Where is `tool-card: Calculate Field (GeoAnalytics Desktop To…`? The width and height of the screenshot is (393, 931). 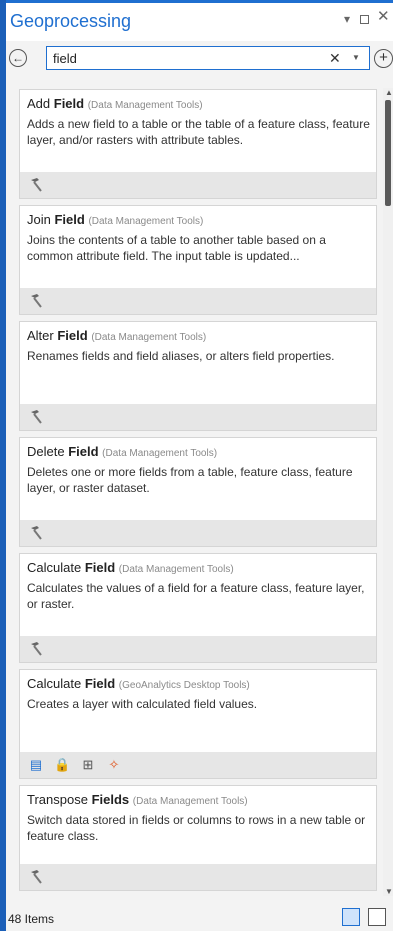
tool-card: Calculate Field (GeoAnalytics Desktop To… is located at coordinates (198, 724).